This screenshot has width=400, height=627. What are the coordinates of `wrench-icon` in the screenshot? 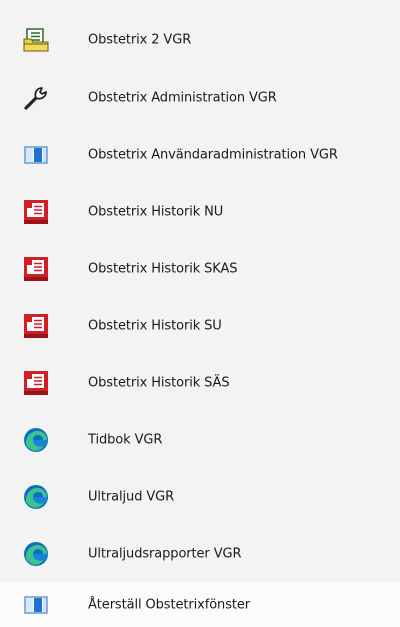 It's located at (36, 98).